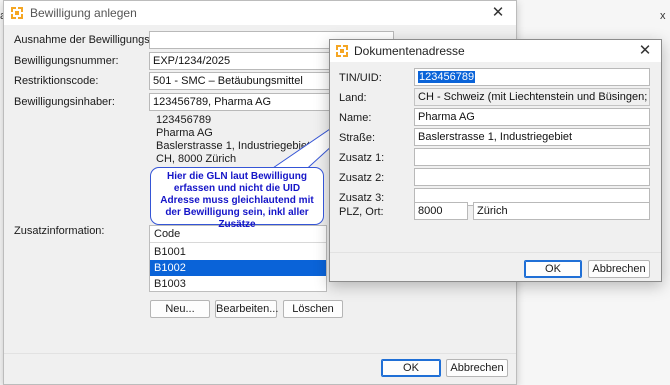 The height and width of the screenshot is (385, 670). Describe the element at coordinates (357, 138) in the screenshot. I see `strasse-label: Straße:` at that location.